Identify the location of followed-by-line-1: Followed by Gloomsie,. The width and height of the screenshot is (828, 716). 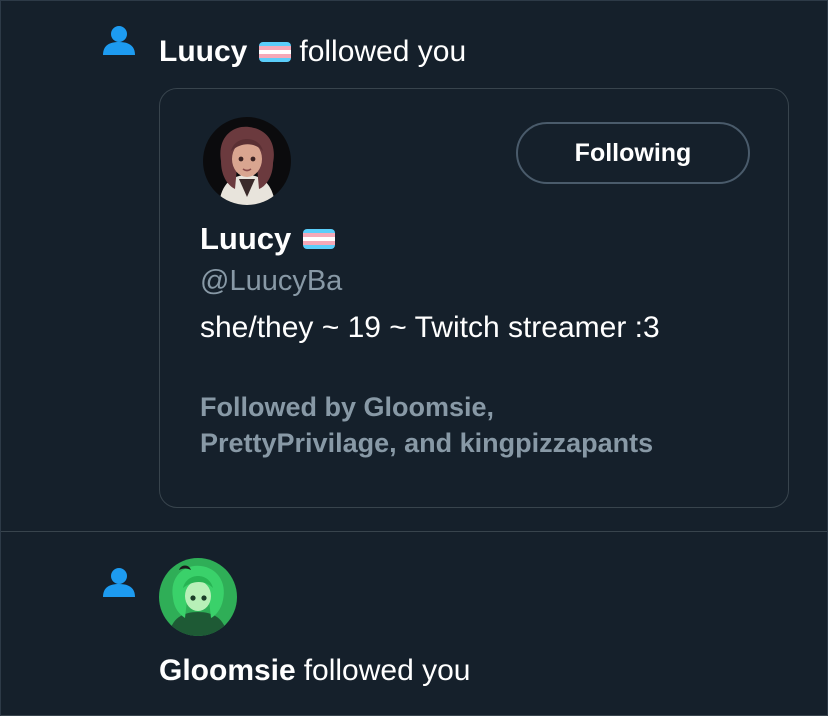
(347, 407).